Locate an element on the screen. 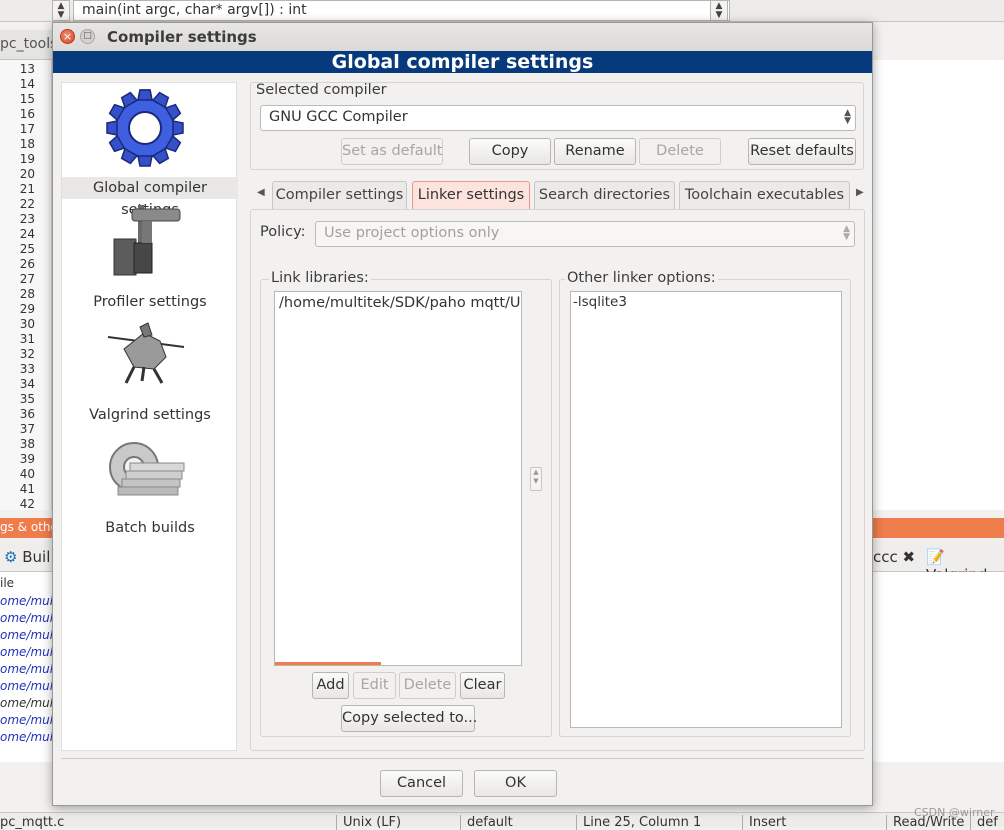 This screenshot has height=830, width=1004. status-file: pc_mqtt.c is located at coordinates (32, 822).